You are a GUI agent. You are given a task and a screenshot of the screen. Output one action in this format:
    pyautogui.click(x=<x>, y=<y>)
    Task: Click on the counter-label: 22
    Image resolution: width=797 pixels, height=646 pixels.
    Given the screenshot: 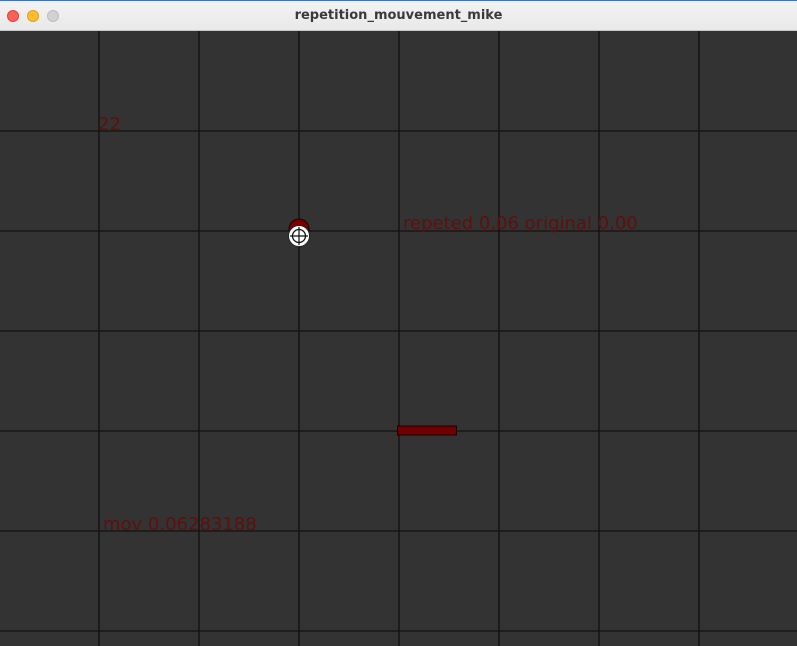 What is the action you would take?
    pyautogui.click(x=109, y=124)
    